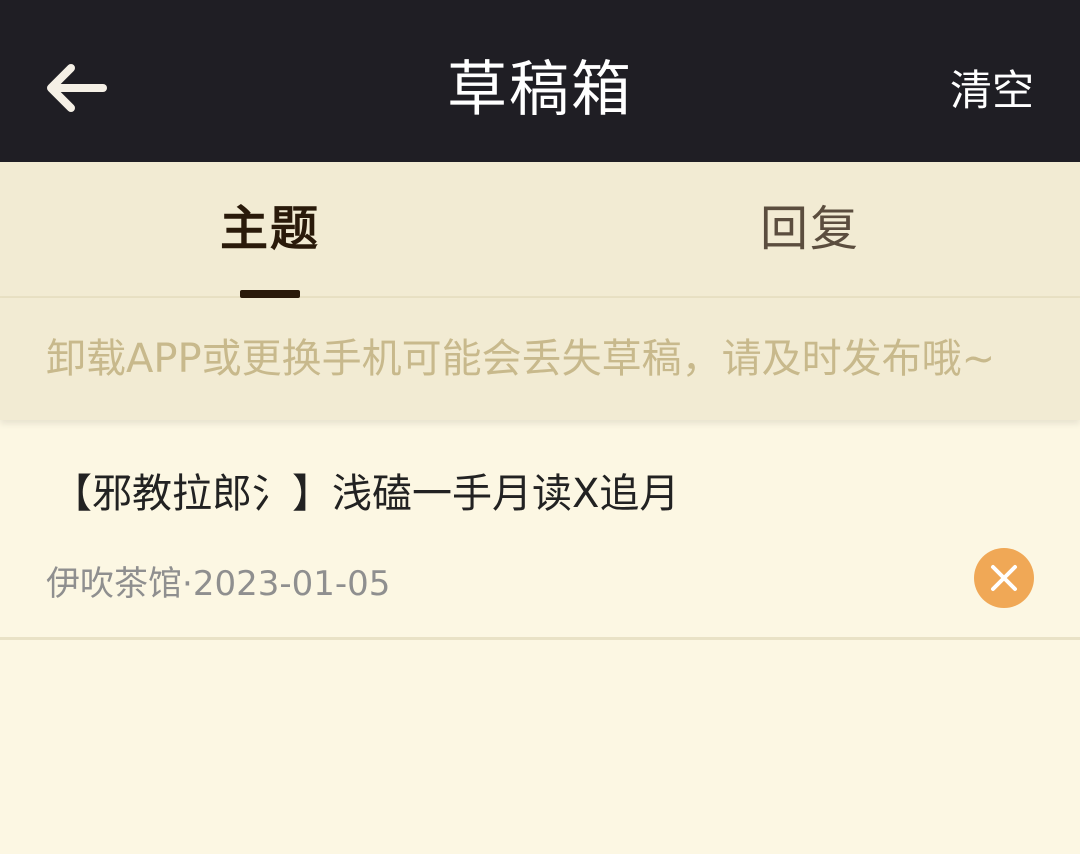 Image resolution: width=1080 pixels, height=854 pixels. I want to click on delete-draft-button, so click(1004, 578).